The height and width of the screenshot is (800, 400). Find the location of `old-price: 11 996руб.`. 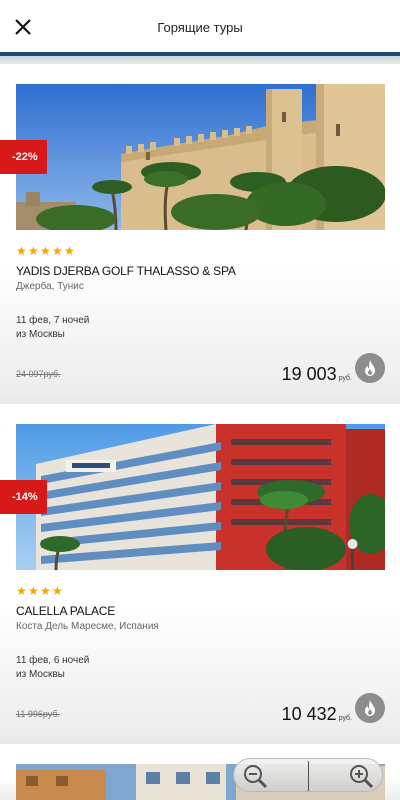

old-price: 11 996руб. is located at coordinates (38, 714).